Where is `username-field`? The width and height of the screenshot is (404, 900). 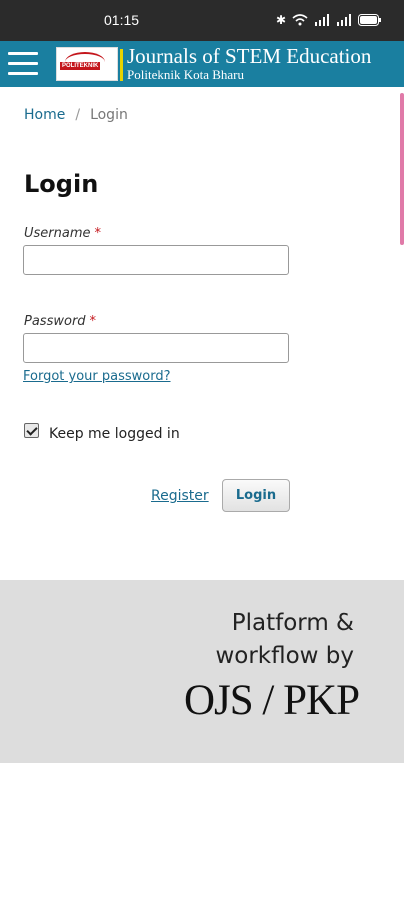 username-field is located at coordinates (156, 260).